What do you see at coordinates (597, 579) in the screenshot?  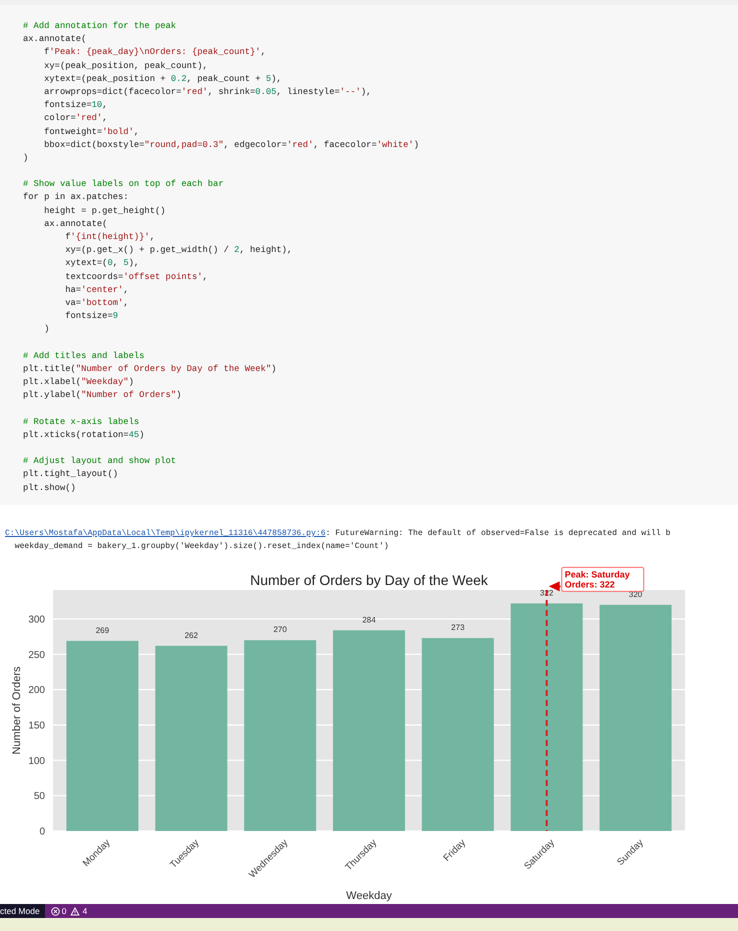 I see `annotation: Peak: Saturday Orders: 322` at bounding box center [597, 579].